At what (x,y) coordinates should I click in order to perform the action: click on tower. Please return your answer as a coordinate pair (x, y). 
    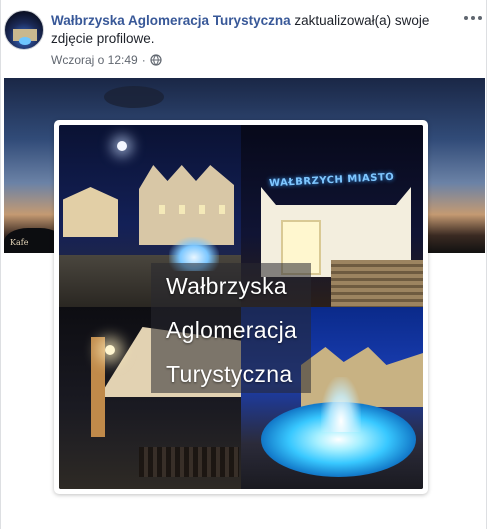
    Looking at the image, I should click on (98, 387).